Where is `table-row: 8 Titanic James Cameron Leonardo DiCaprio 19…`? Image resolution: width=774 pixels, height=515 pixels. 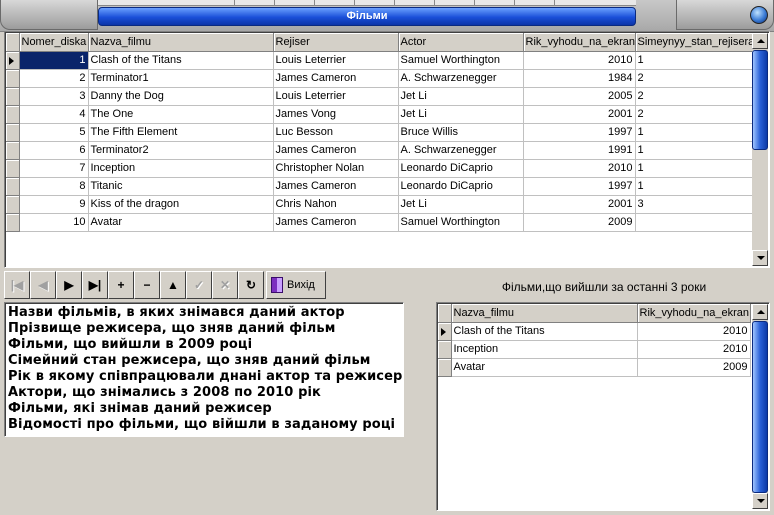
table-row: 8 Titanic James Cameron Leonardo DiCaprio 19… is located at coordinates (380, 186).